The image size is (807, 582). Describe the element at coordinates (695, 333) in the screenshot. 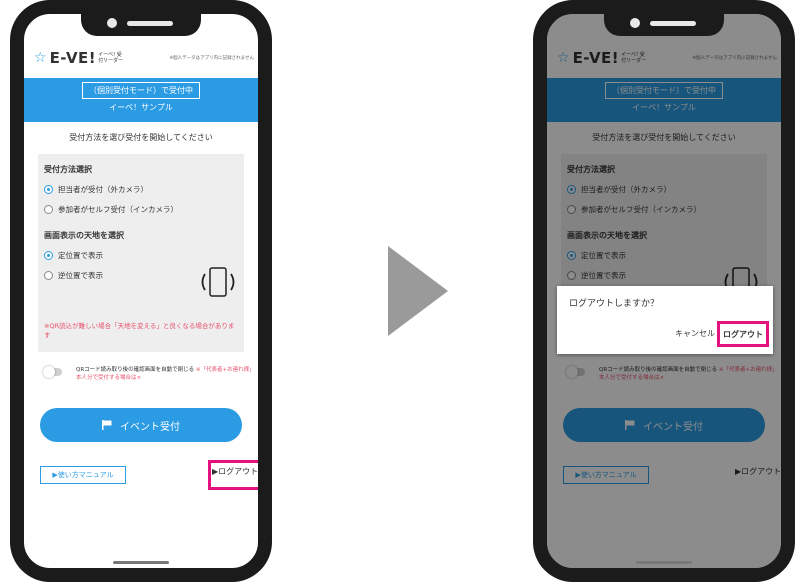

I see `dialog-cancel-button: キャンセル` at that location.